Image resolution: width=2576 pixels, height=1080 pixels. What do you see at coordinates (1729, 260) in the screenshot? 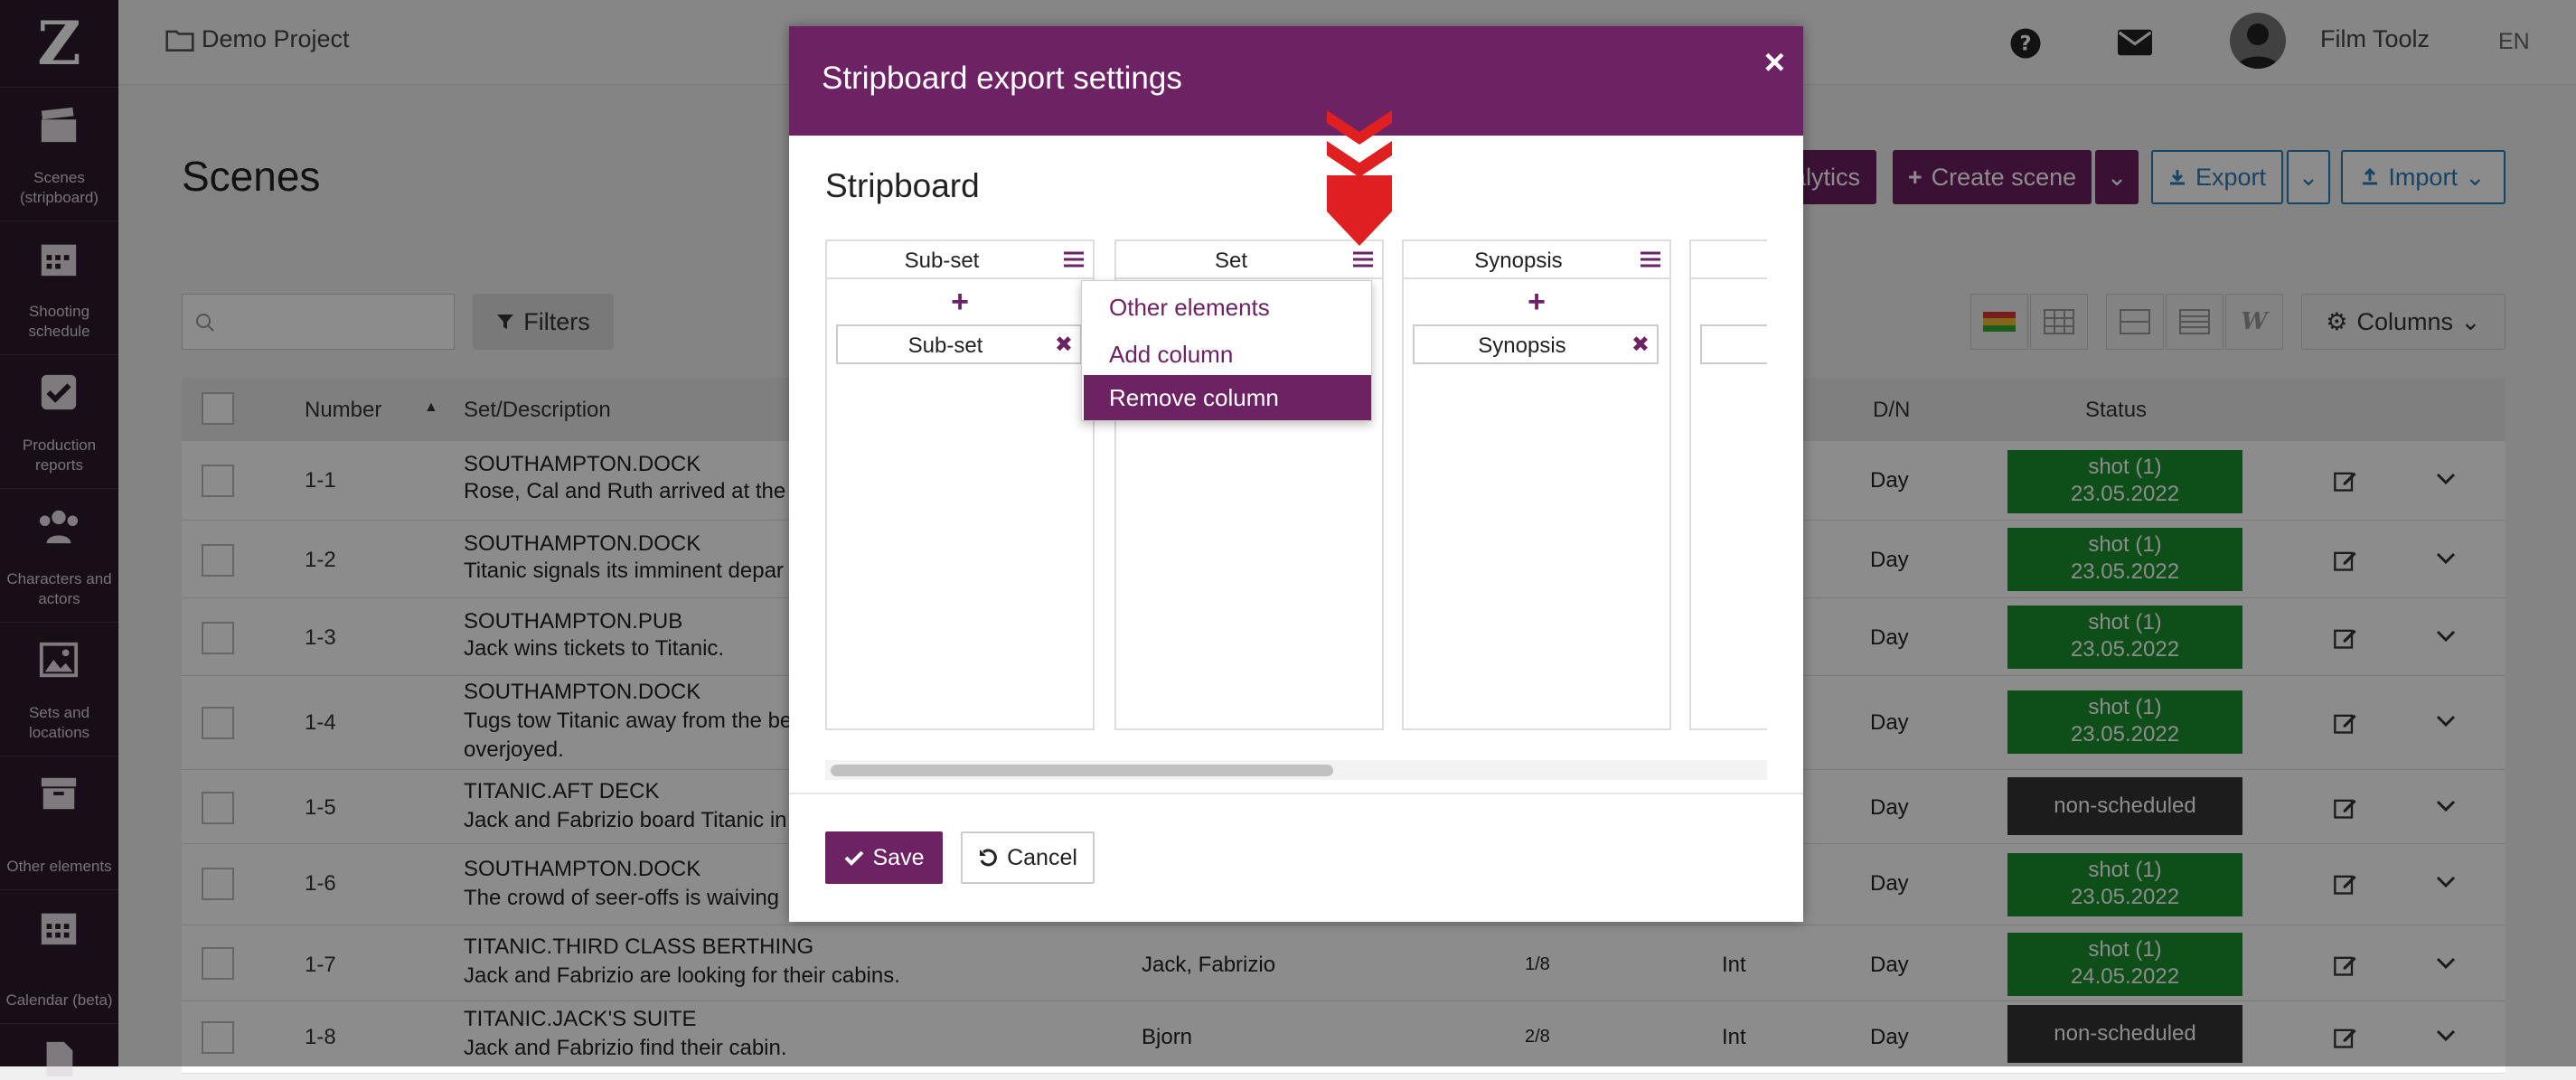
I see `column-header` at bounding box center [1729, 260].